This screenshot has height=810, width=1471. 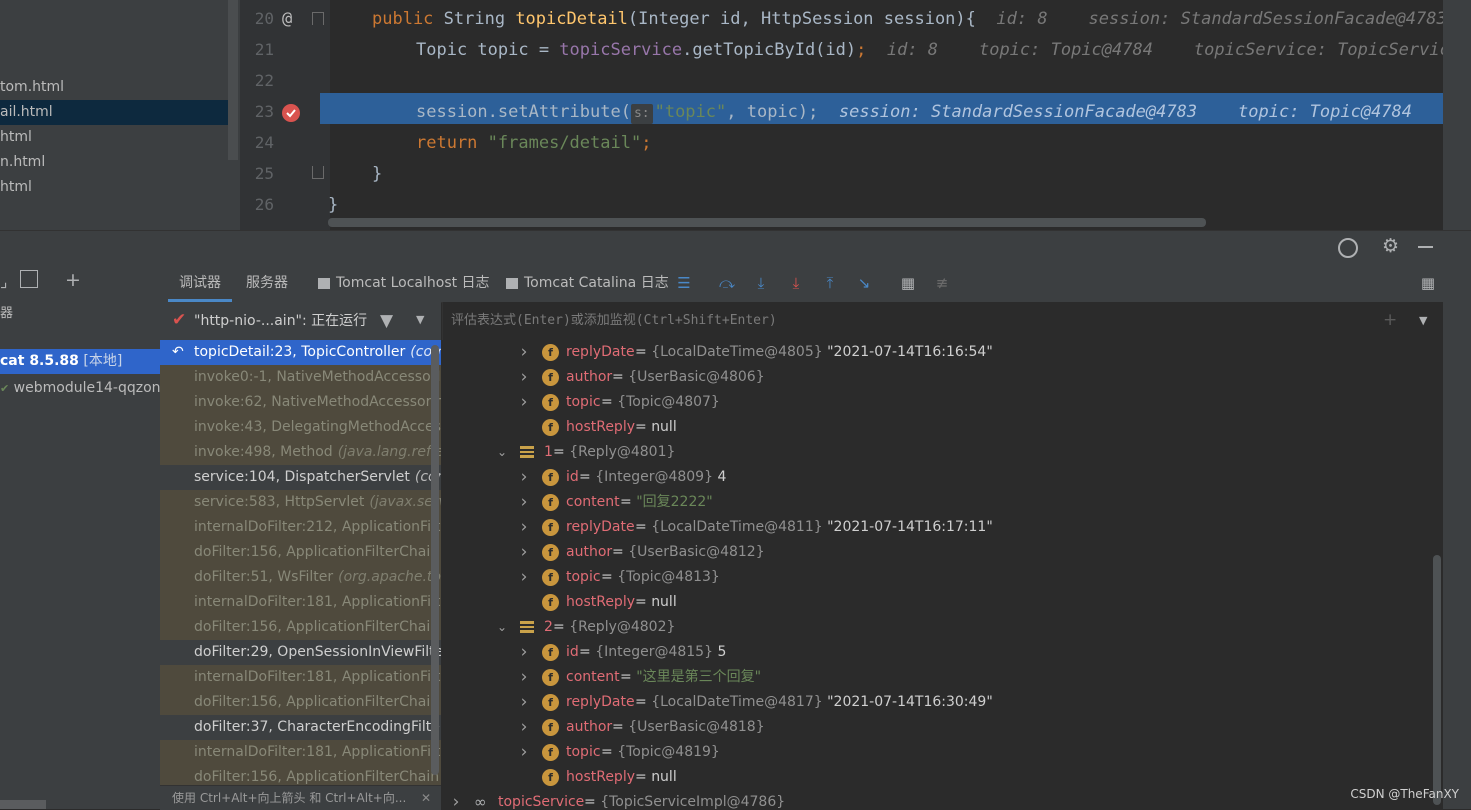 What do you see at coordinates (761, 283) in the screenshot?
I see `step-into-icon: ⤓` at bounding box center [761, 283].